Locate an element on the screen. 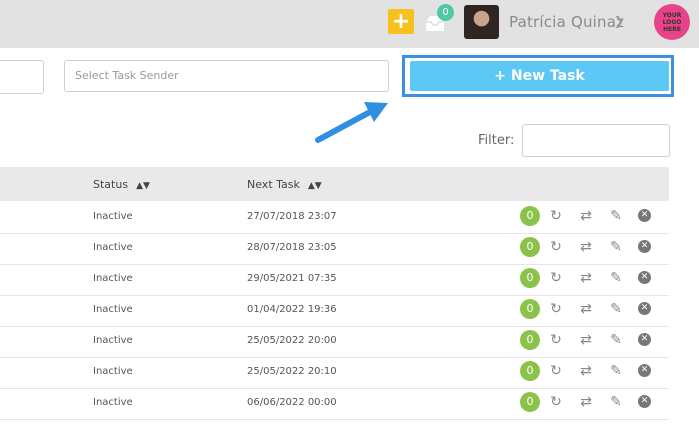 Image resolution: width=699 pixels, height=424 pixels. table-row: Inactive 29/05/2021 07:35 0 ↻ ⇄ ✎ ✕ is located at coordinates (334, 280).